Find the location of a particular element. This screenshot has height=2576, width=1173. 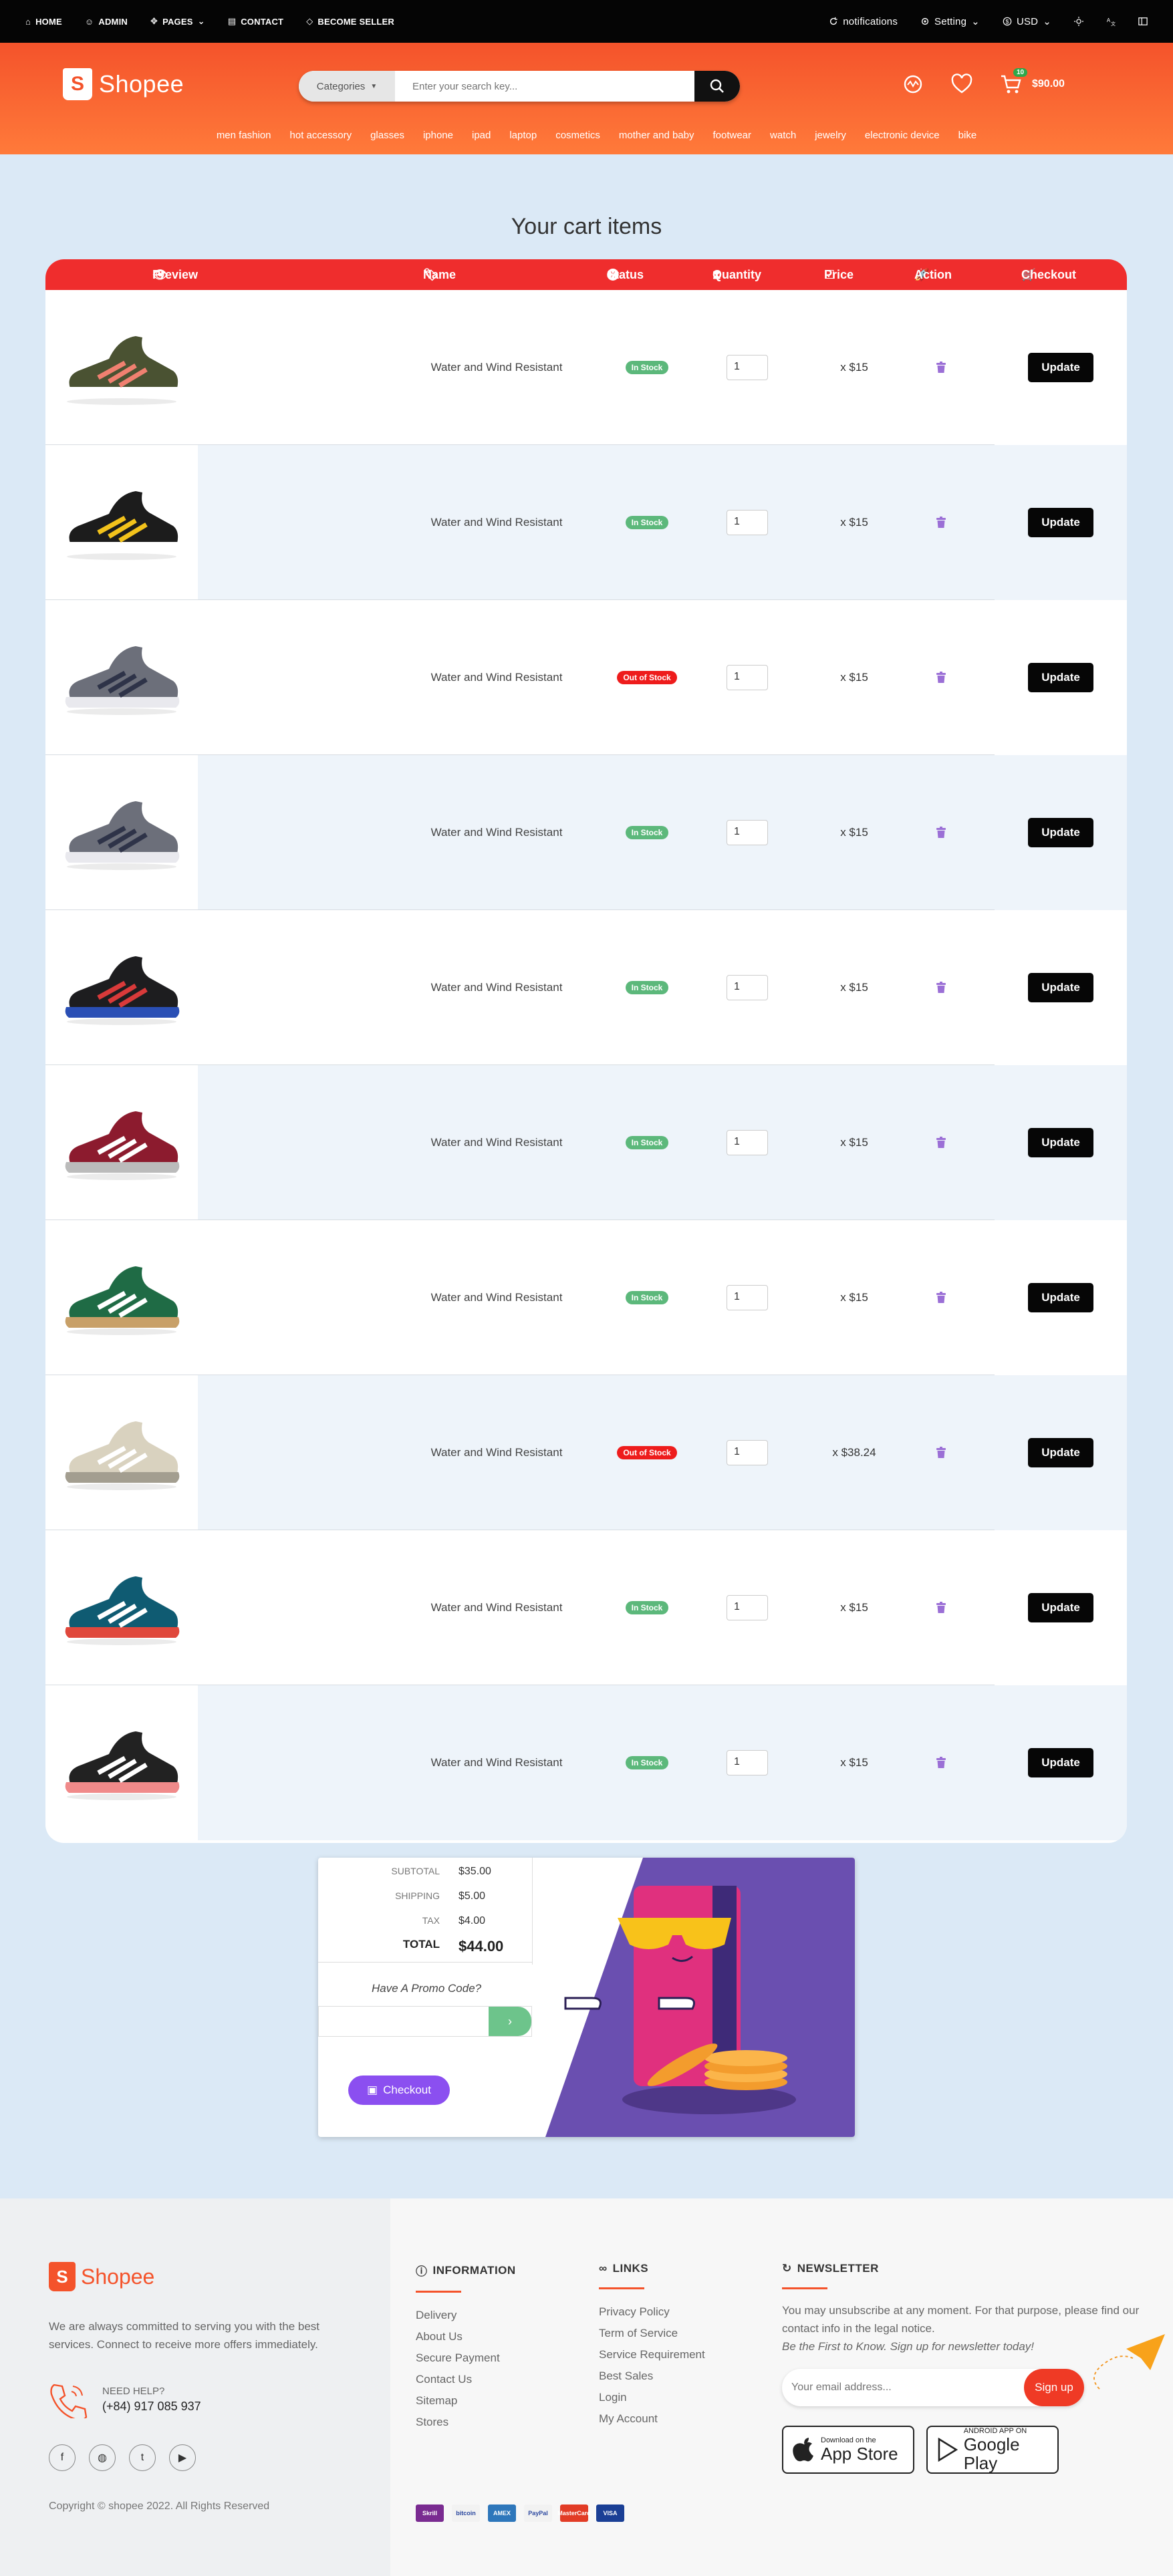

footer-link: Contact Us is located at coordinates (466, 2379).